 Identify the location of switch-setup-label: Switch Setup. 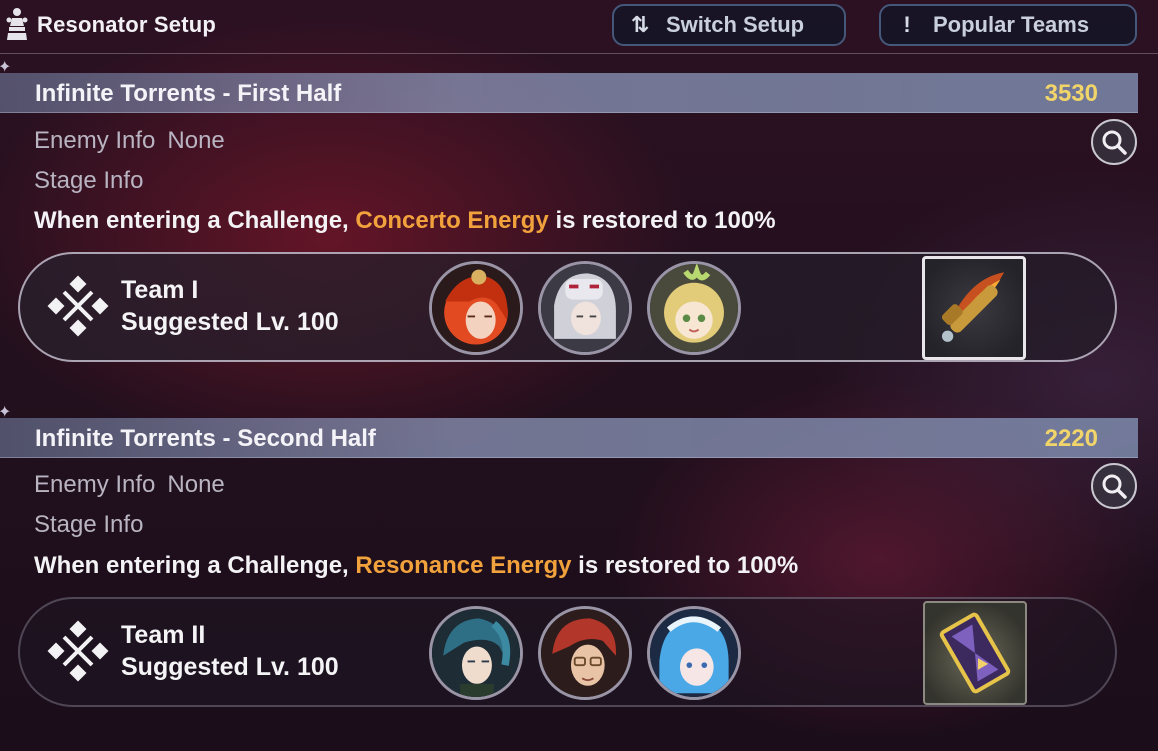
(735, 24).